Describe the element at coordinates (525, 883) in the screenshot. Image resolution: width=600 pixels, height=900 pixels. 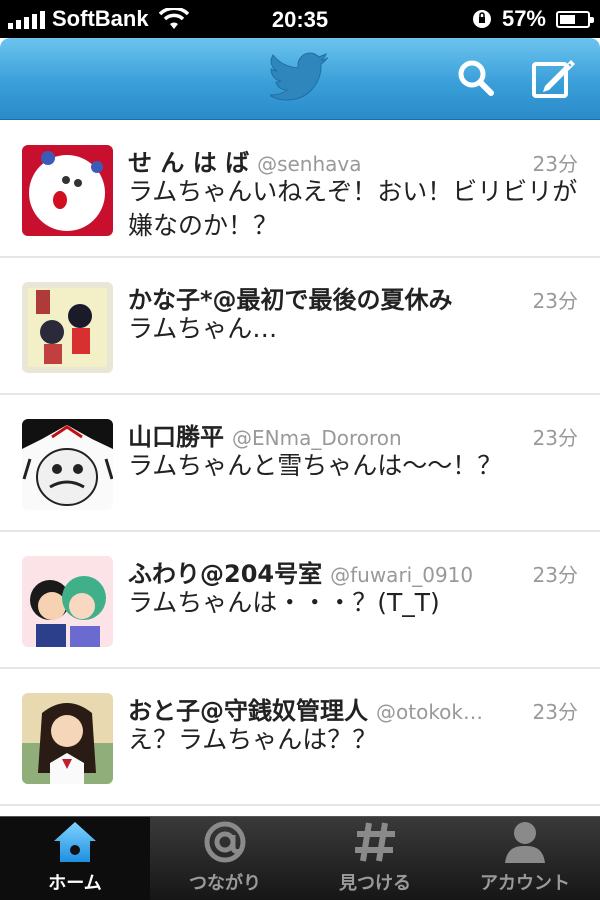
I see `tab-label: アカウント` at that location.